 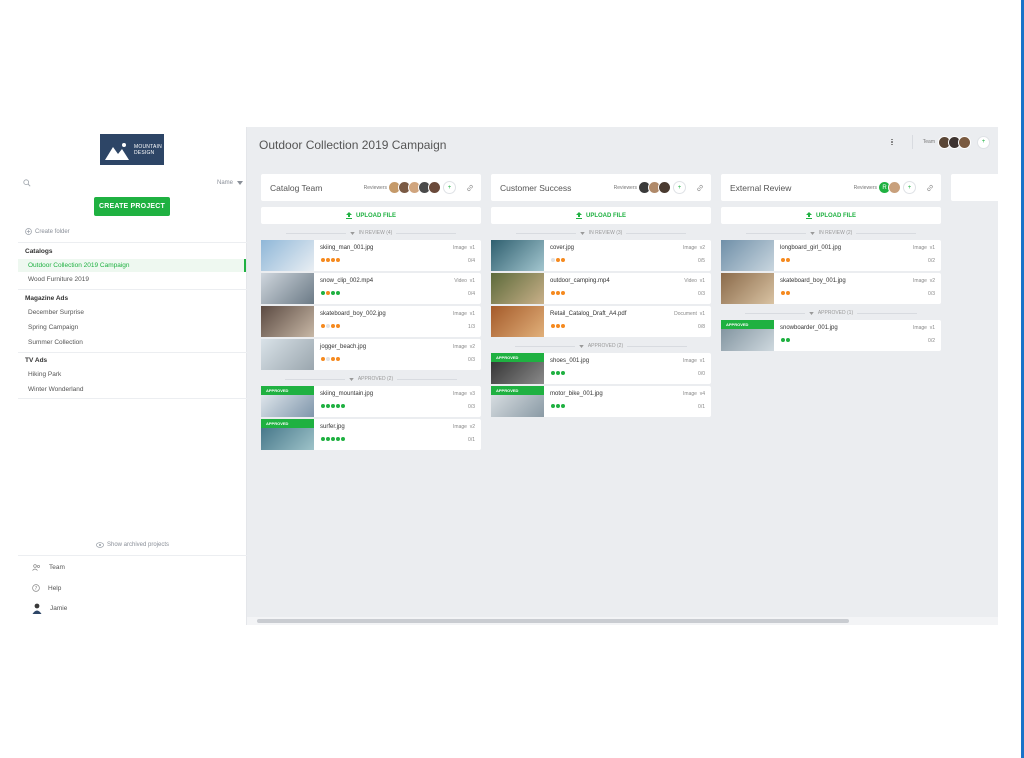 What do you see at coordinates (38, 251) in the screenshot?
I see `folder-title-catalogs: Catalogs` at bounding box center [38, 251].